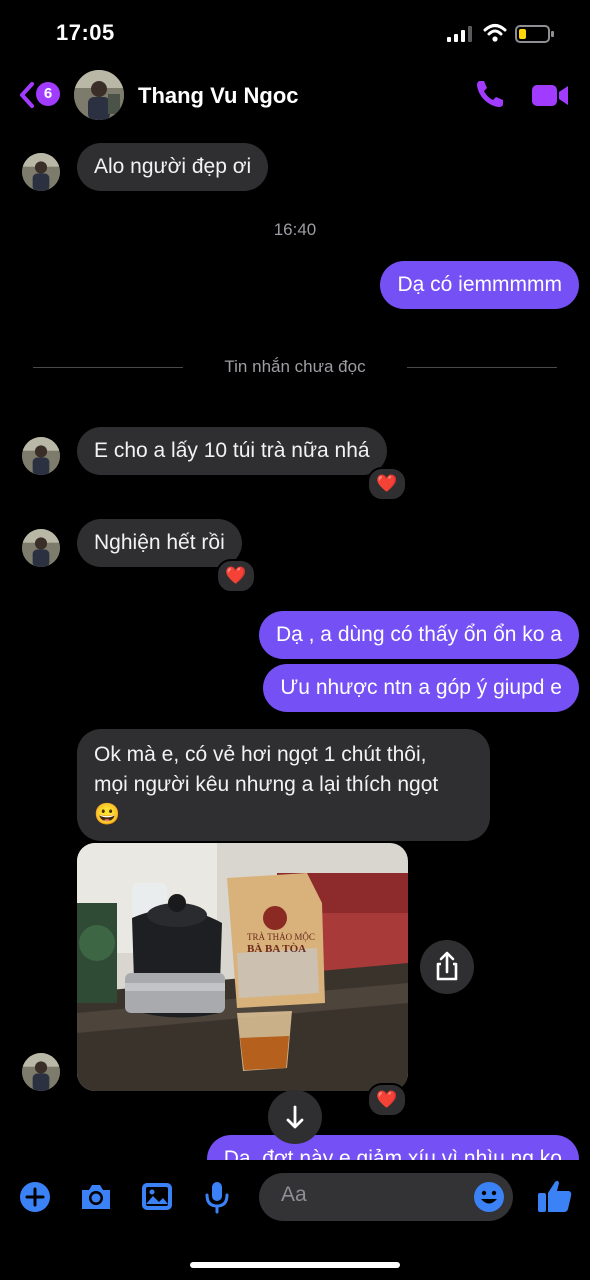 Image resolution: width=590 pixels, height=1280 pixels. Describe the element at coordinates (294, 1194) in the screenshot. I see `message-input-placeholder: Aa` at that location.